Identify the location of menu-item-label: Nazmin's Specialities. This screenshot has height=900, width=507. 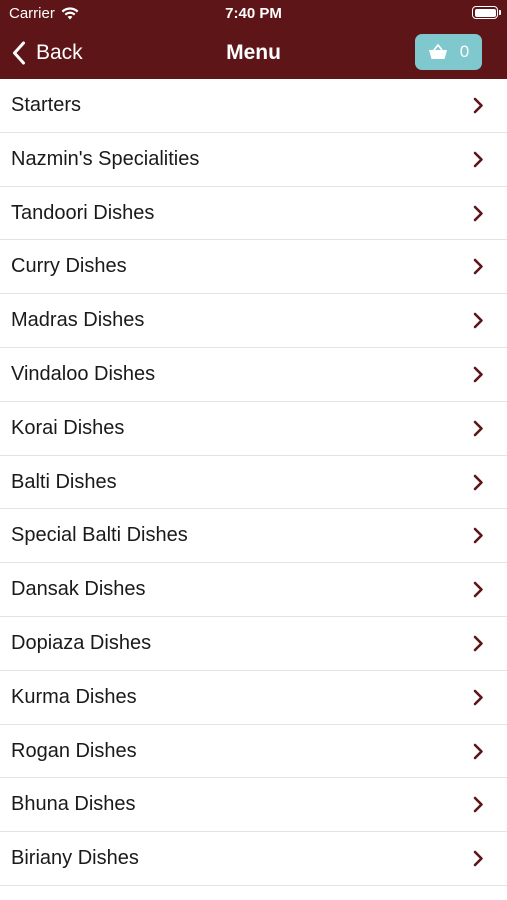
(105, 158).